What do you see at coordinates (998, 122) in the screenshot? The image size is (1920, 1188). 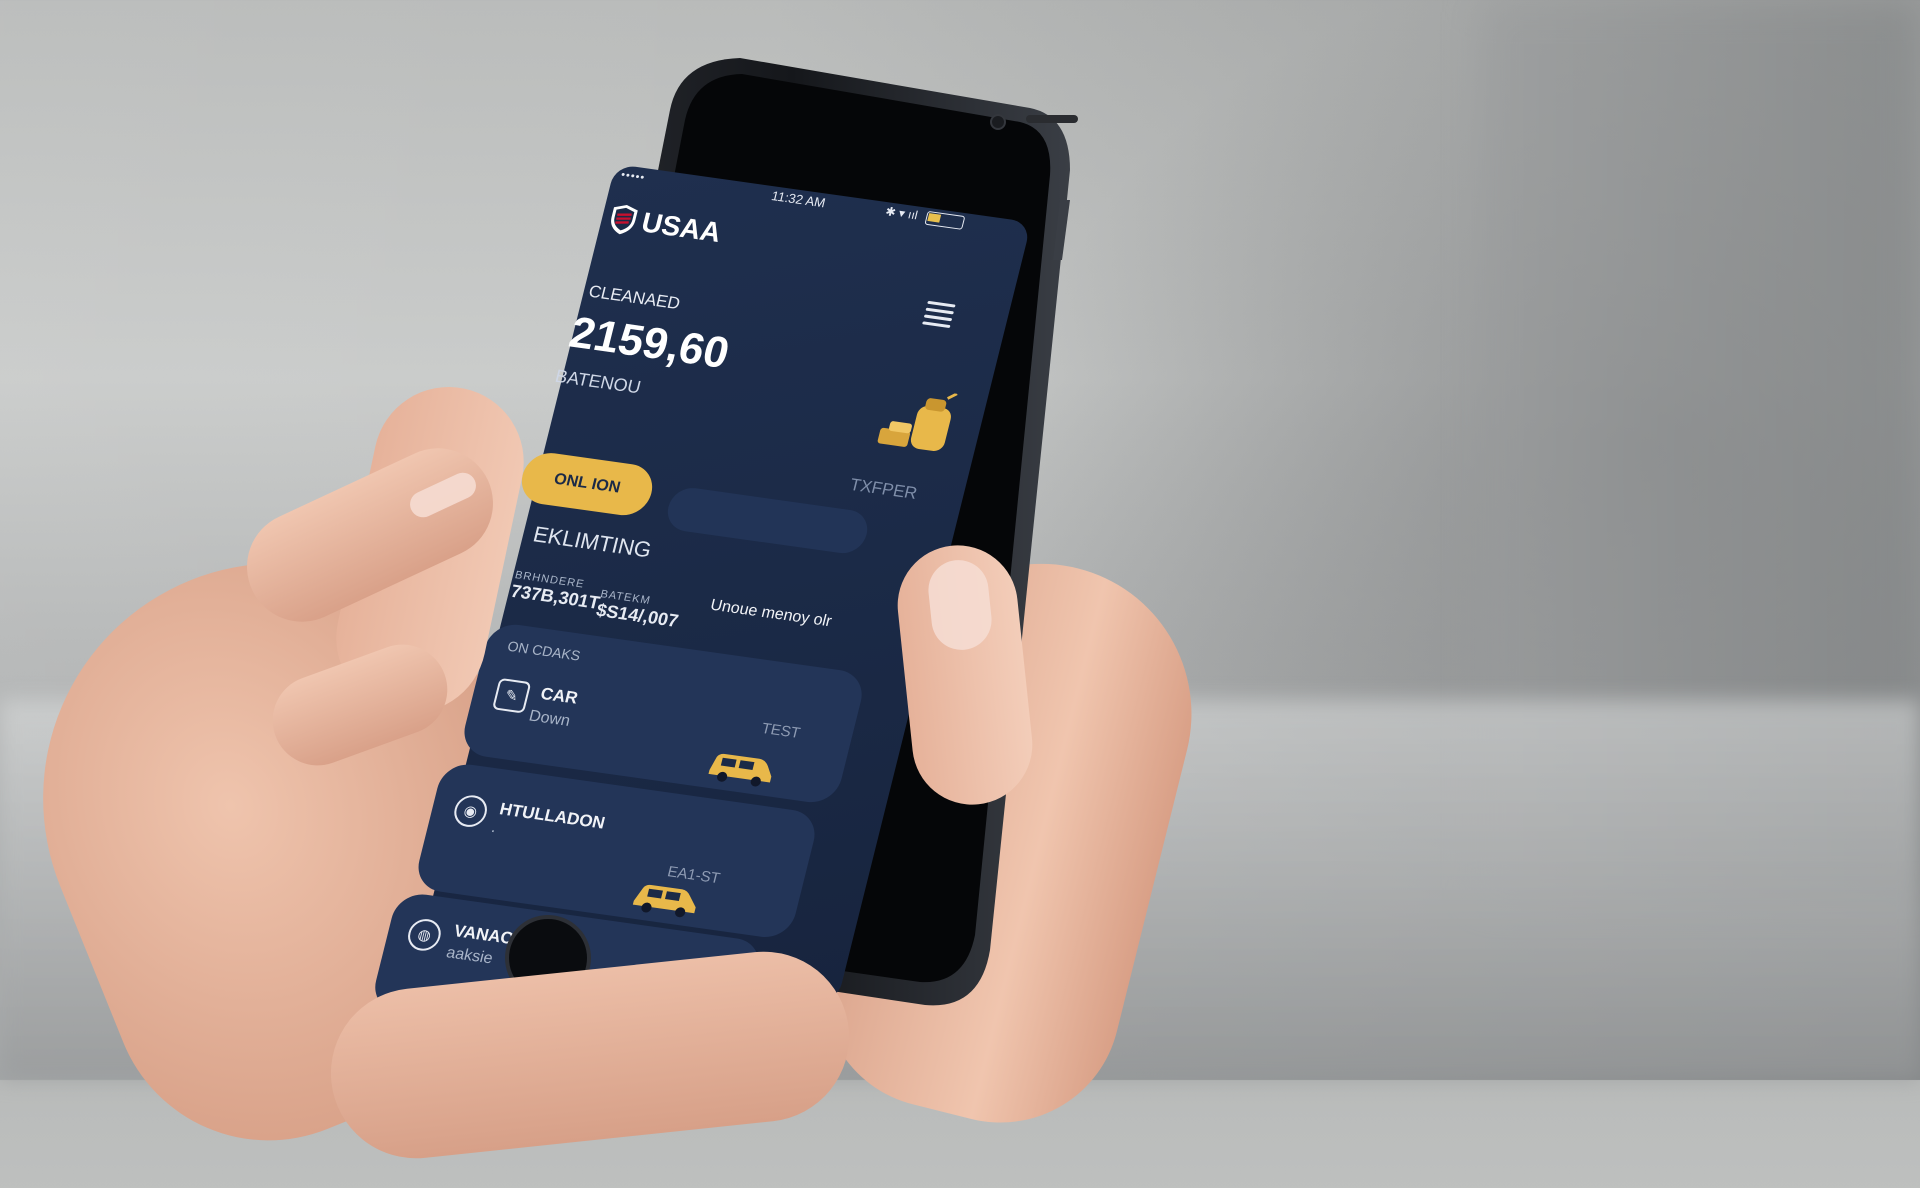 I see `front-camera` at bounding box center [998, 122].